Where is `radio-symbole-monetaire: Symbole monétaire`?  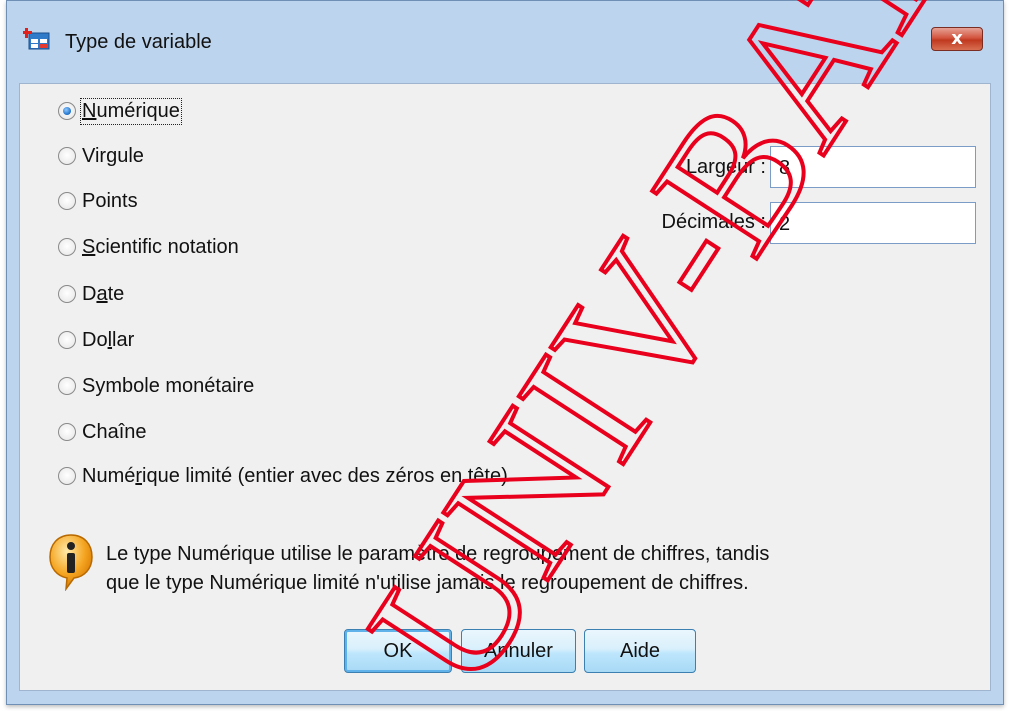 radio-symbole-monetaire: Symbole monétaire is located at coordinates (156, 386).